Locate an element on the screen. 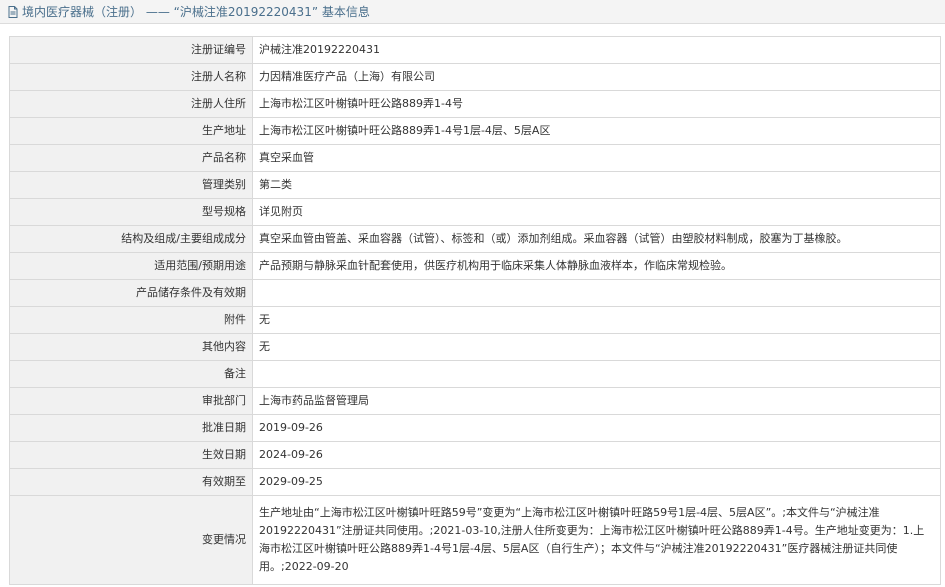 Image resolution: width=945 pixels, height=587 pixels. table-row: 注册证编号 沪械注准20192220431 is located at coordinates (475, 50).